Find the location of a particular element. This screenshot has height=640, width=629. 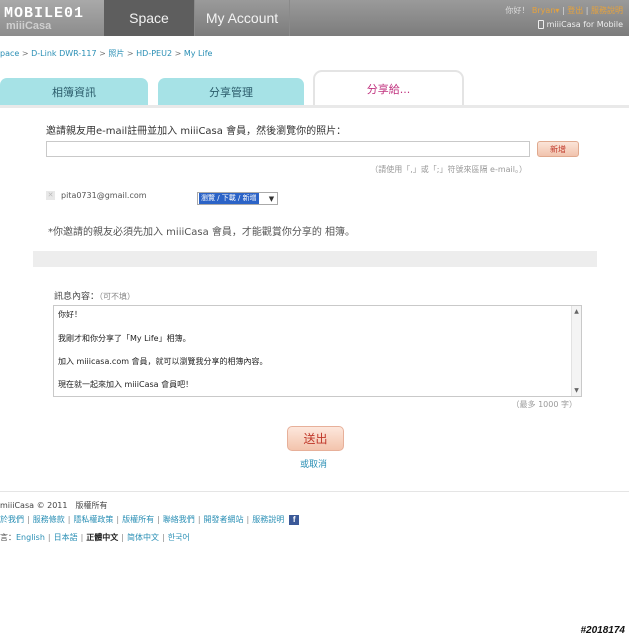

mobile-link-label: miiiCasa for Mobile is located at coordinates (584, 24).